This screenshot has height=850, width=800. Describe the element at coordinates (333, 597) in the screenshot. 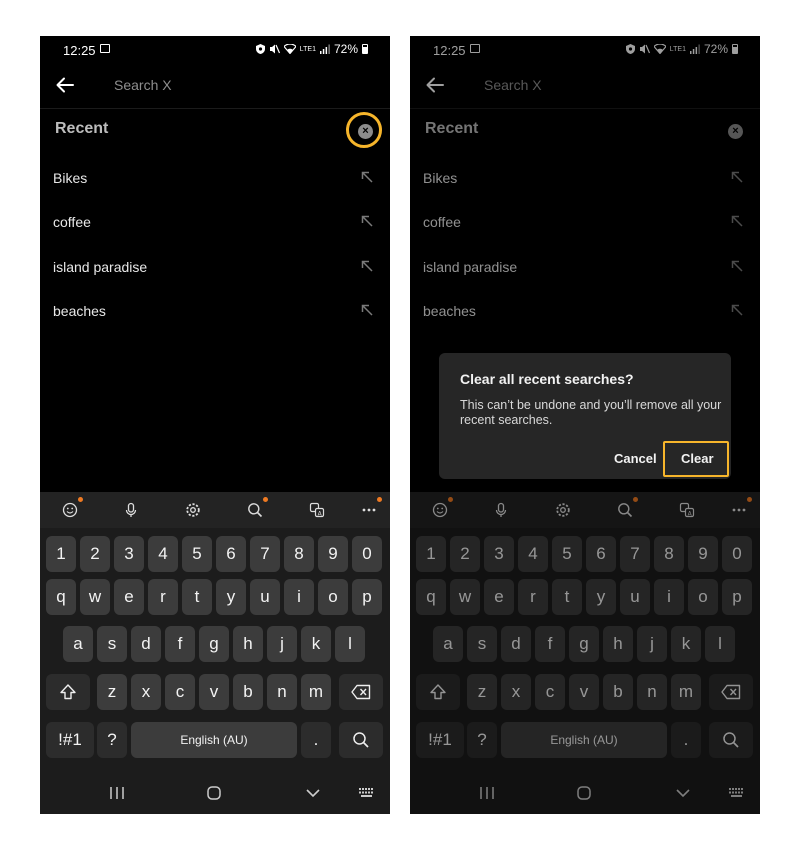

I see `key-o: o` at that location.